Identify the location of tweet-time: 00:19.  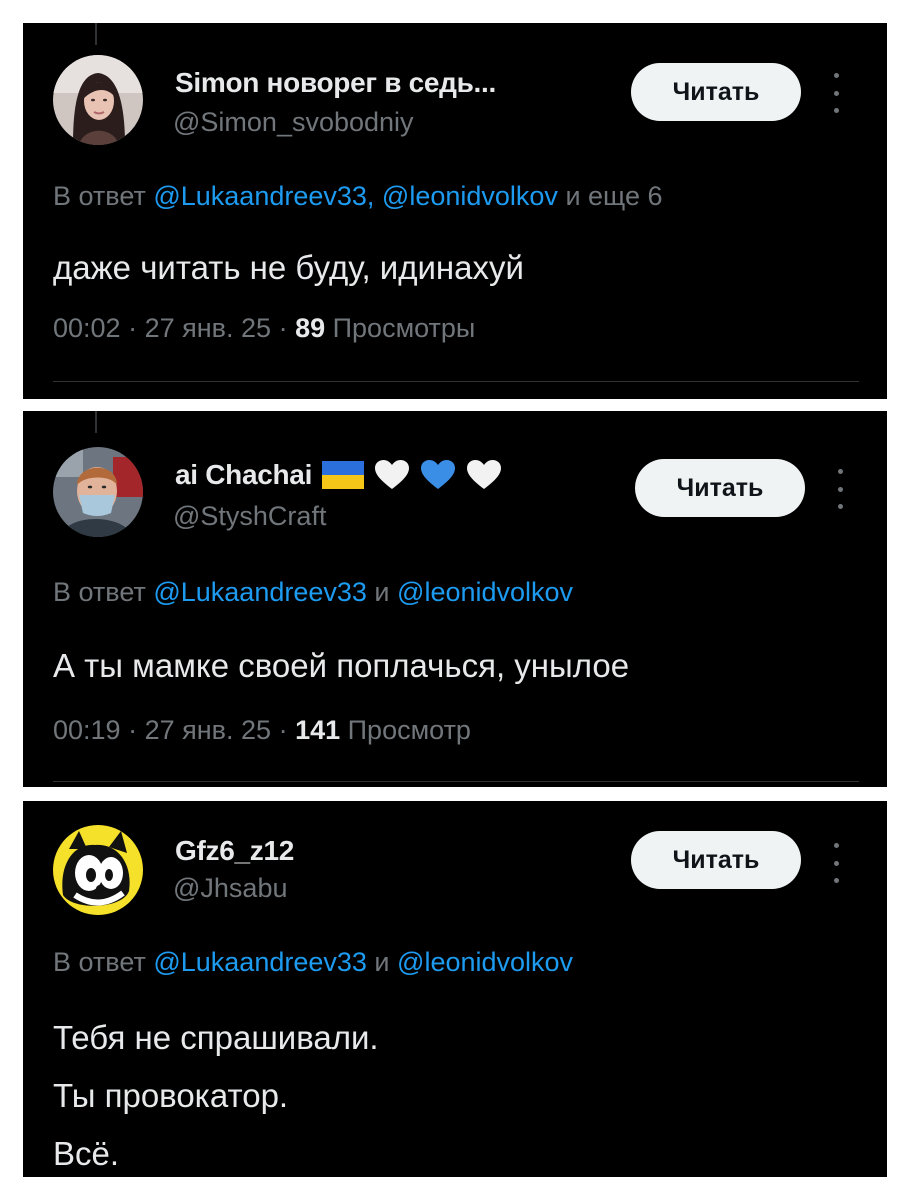
(87, 730).